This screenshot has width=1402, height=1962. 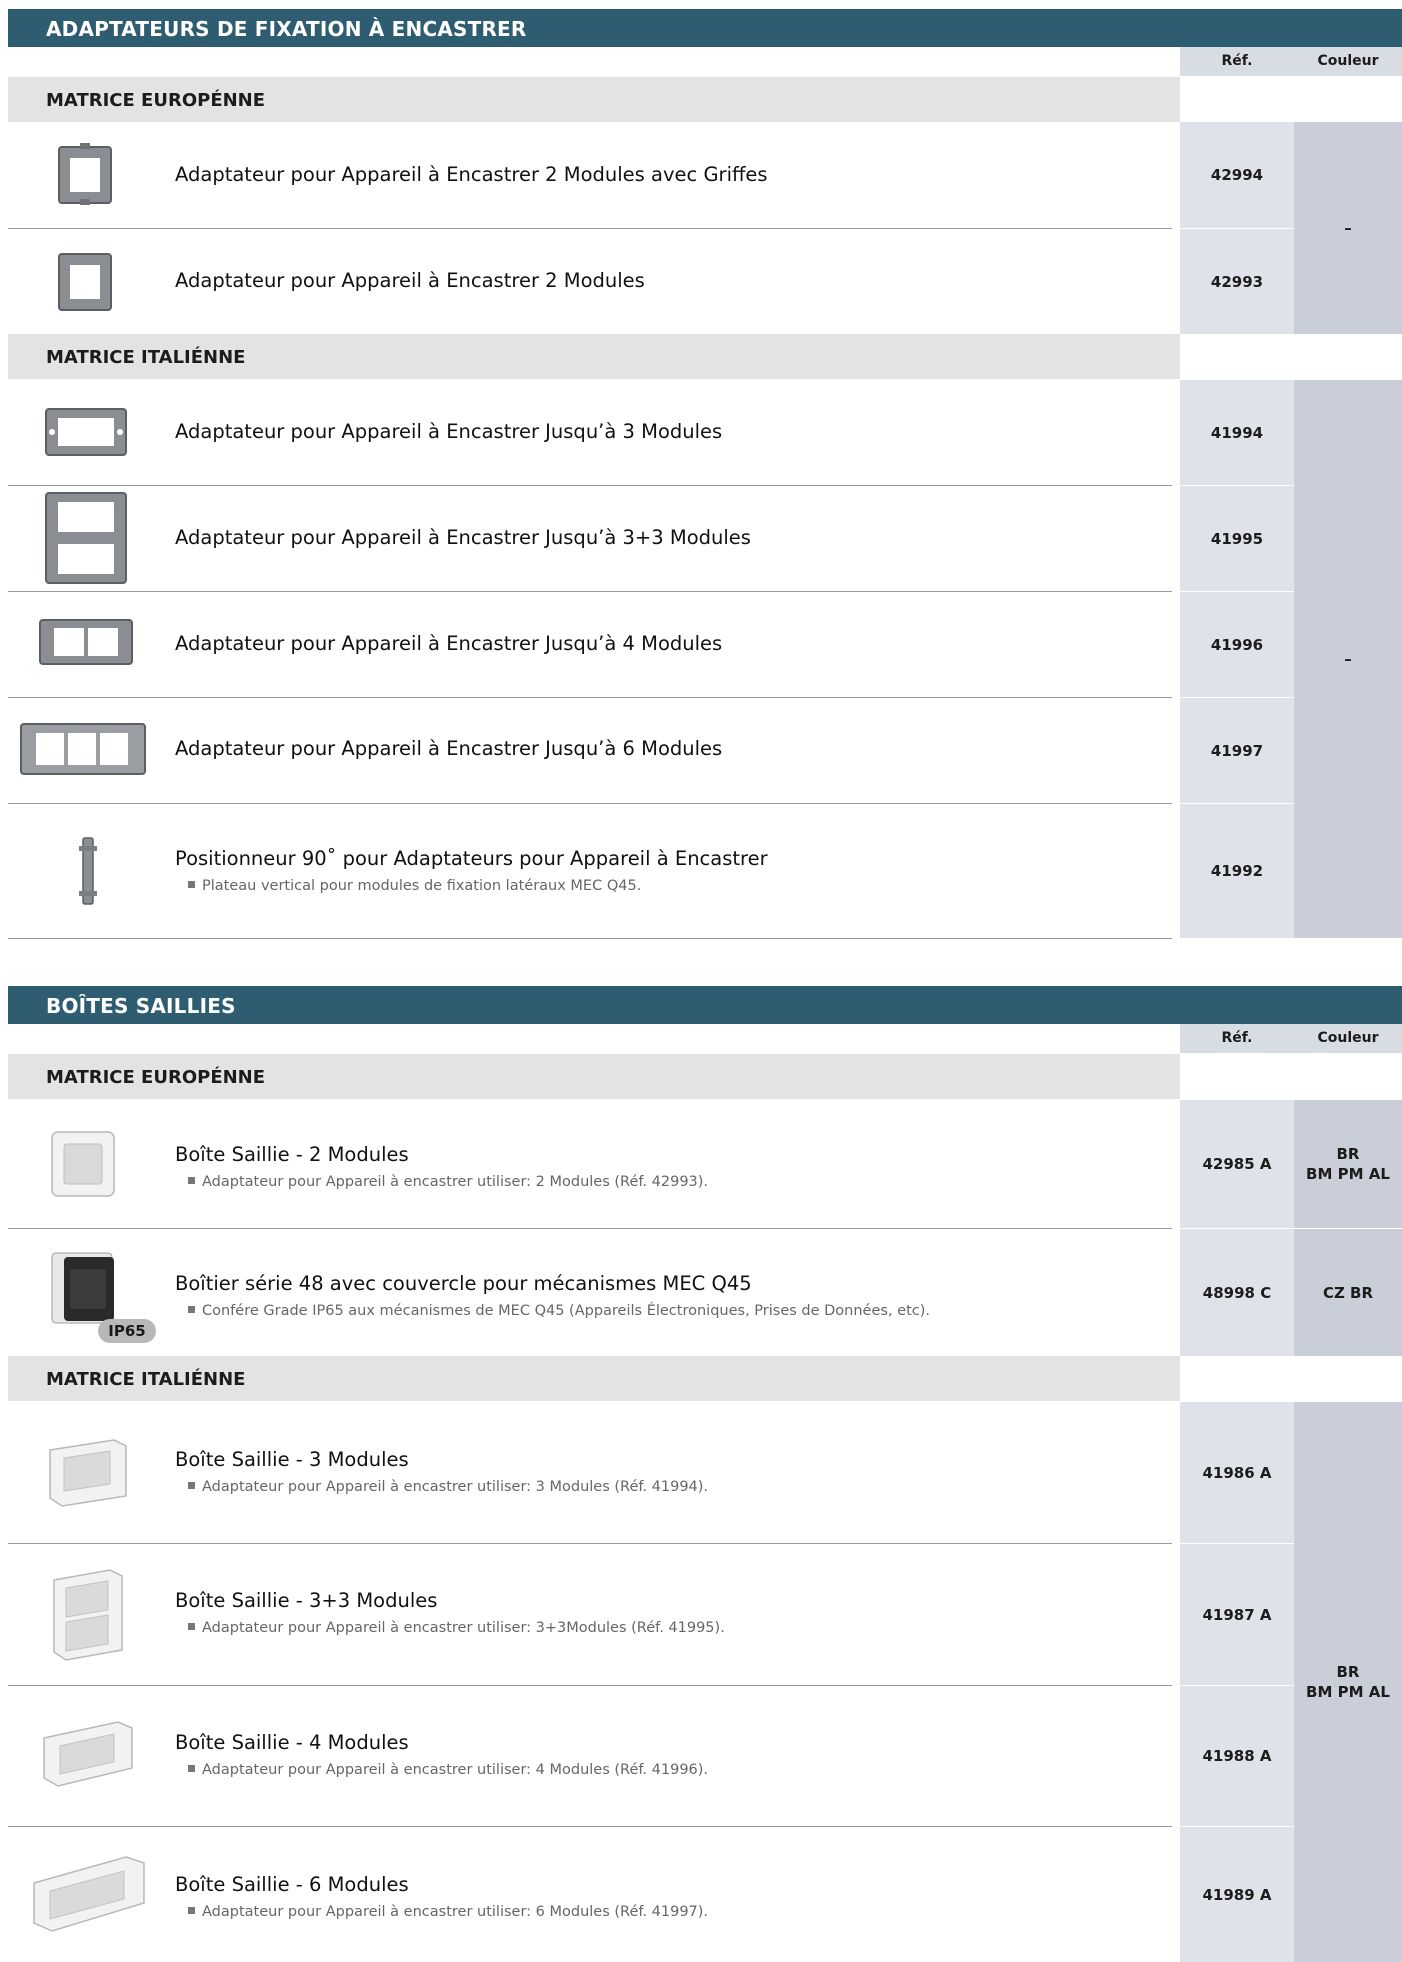 I want to click on ref-value: 41995, so click(x=1237, y=538).